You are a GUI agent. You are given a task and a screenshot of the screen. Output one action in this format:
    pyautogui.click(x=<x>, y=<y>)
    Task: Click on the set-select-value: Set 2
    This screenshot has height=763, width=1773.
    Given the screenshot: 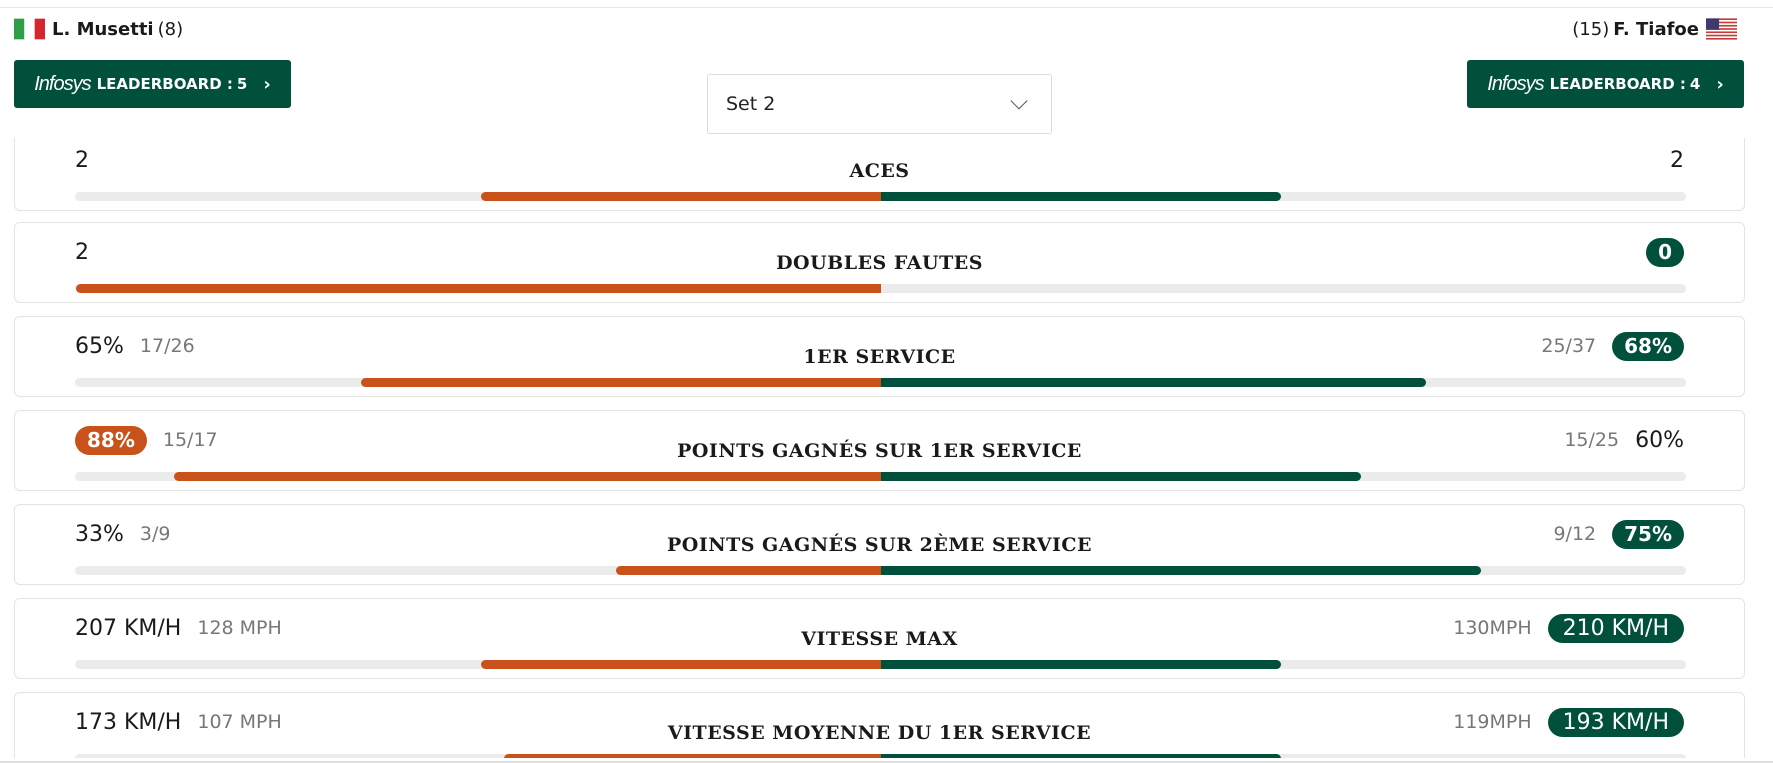 What is the action you would take?
    pyautogui.click(x=751, y=104)
    